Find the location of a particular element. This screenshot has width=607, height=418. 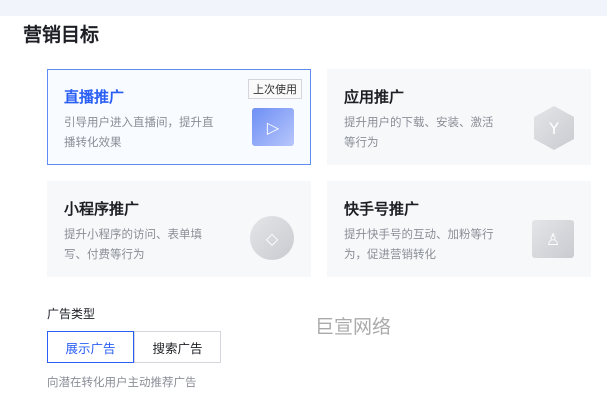

card-account: 快手号推广 提升快手号的互动、加粉等行为，促进营销转化 ♙ is located at coordinates (459, 229).